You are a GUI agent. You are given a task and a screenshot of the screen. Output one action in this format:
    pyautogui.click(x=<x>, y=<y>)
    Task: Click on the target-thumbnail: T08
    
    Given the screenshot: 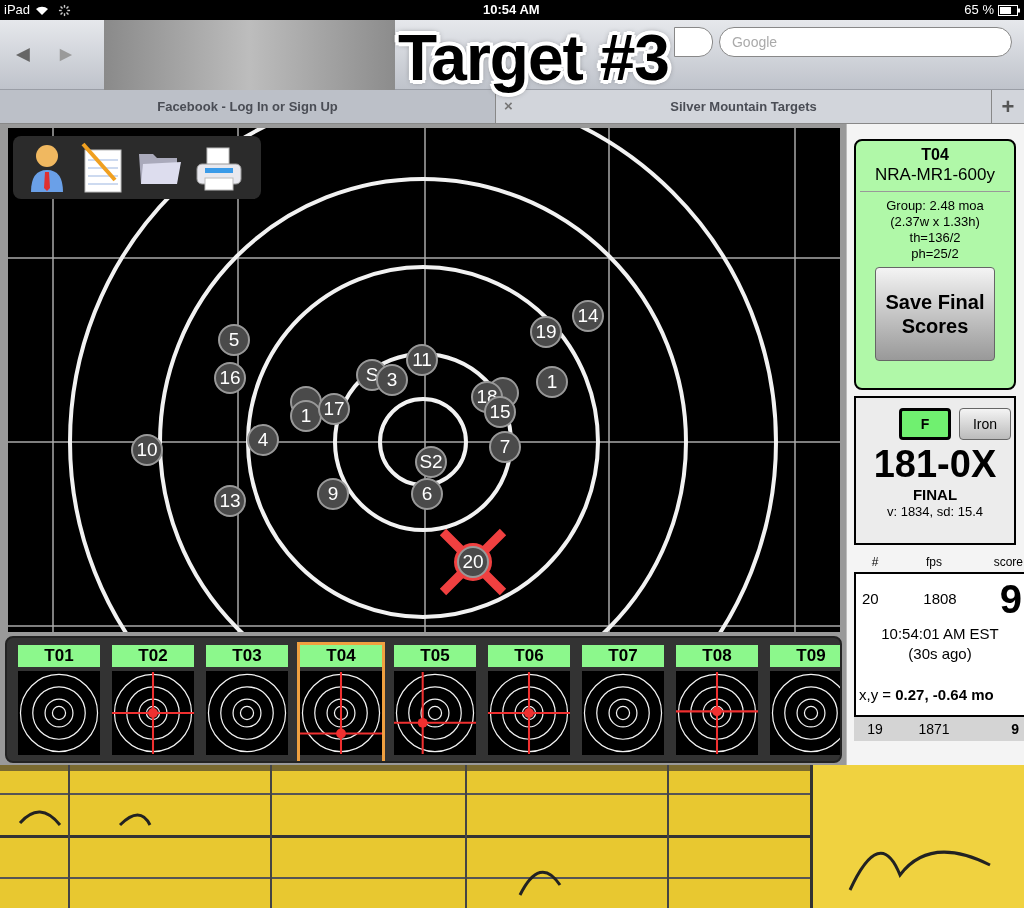 What is the action you would take?
    pyautogui.click(x=717, y=703)
    